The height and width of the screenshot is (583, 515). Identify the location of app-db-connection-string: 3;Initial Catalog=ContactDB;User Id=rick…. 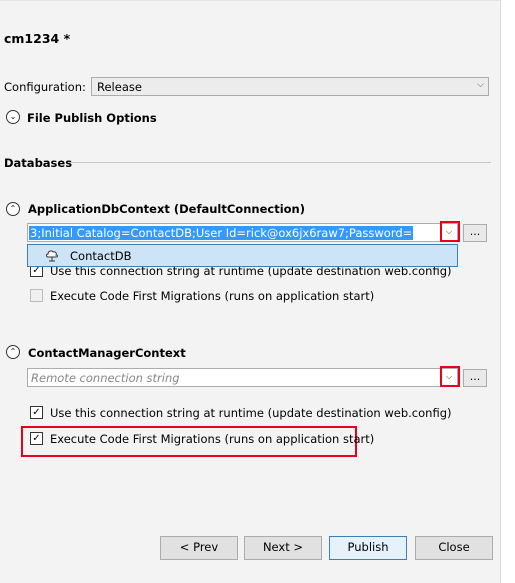
(221, 233).